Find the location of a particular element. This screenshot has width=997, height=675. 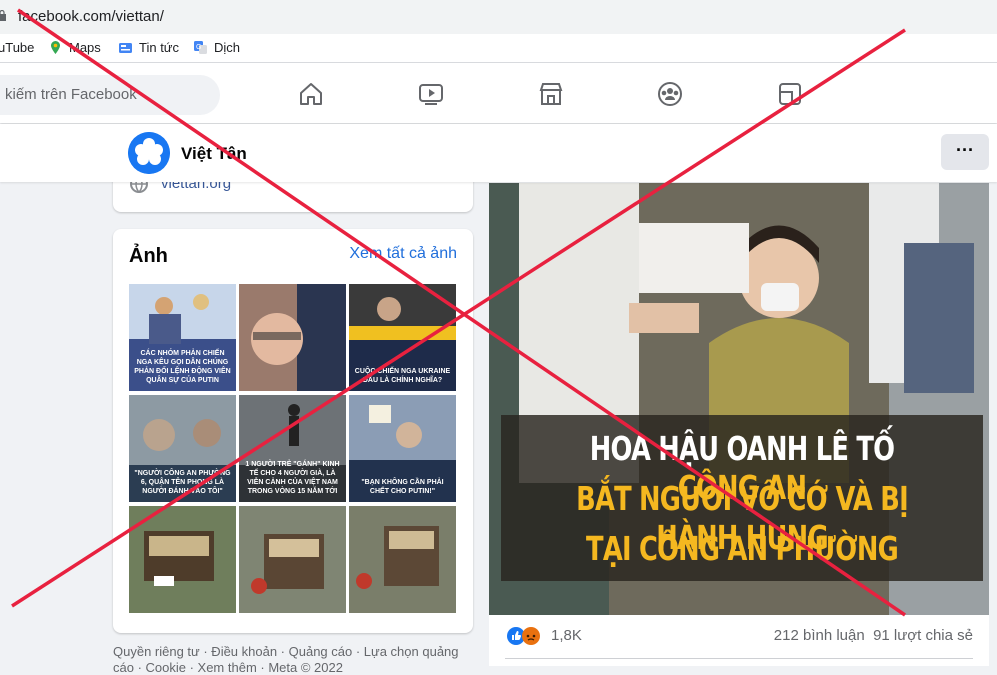

bookmark-translate: G Dịch is located at coordinates (216, 47).